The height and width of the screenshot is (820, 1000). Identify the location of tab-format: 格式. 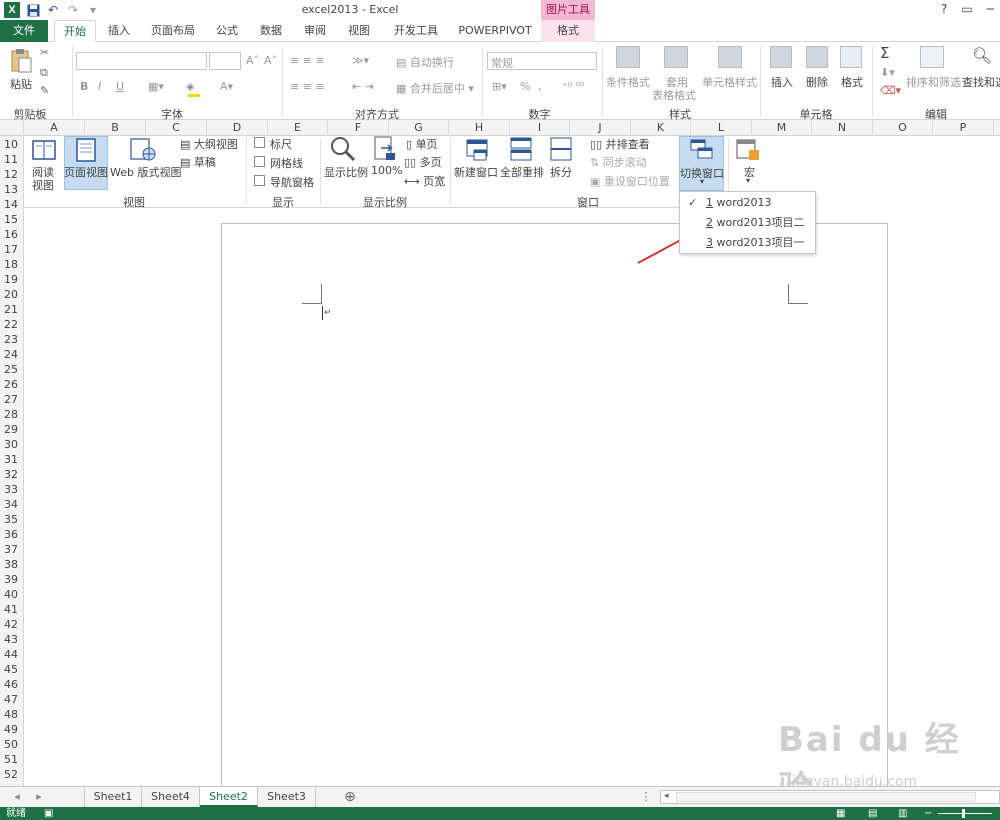
(568, 31).